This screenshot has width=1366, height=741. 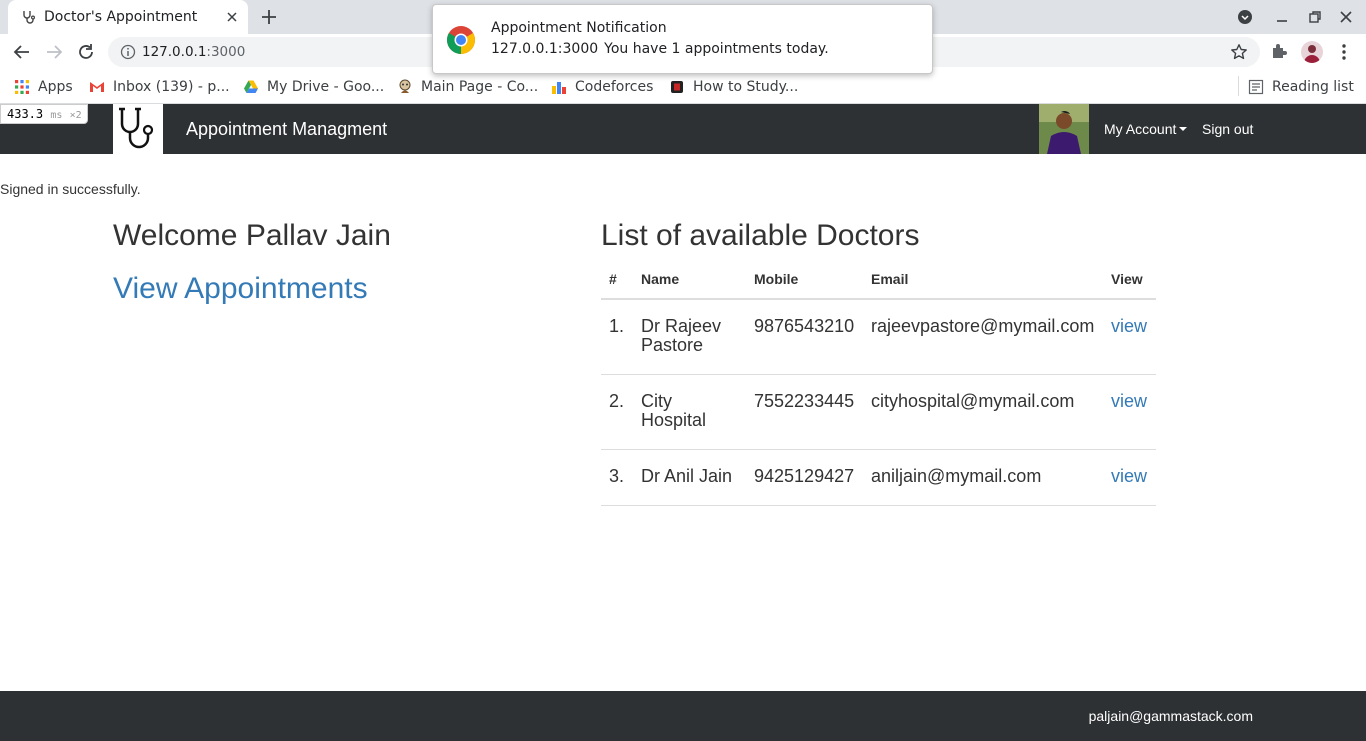 What do you see at coordinates (617, 281) in the screenshot?
I see `column-header: #` at bounding box center [617, 281].